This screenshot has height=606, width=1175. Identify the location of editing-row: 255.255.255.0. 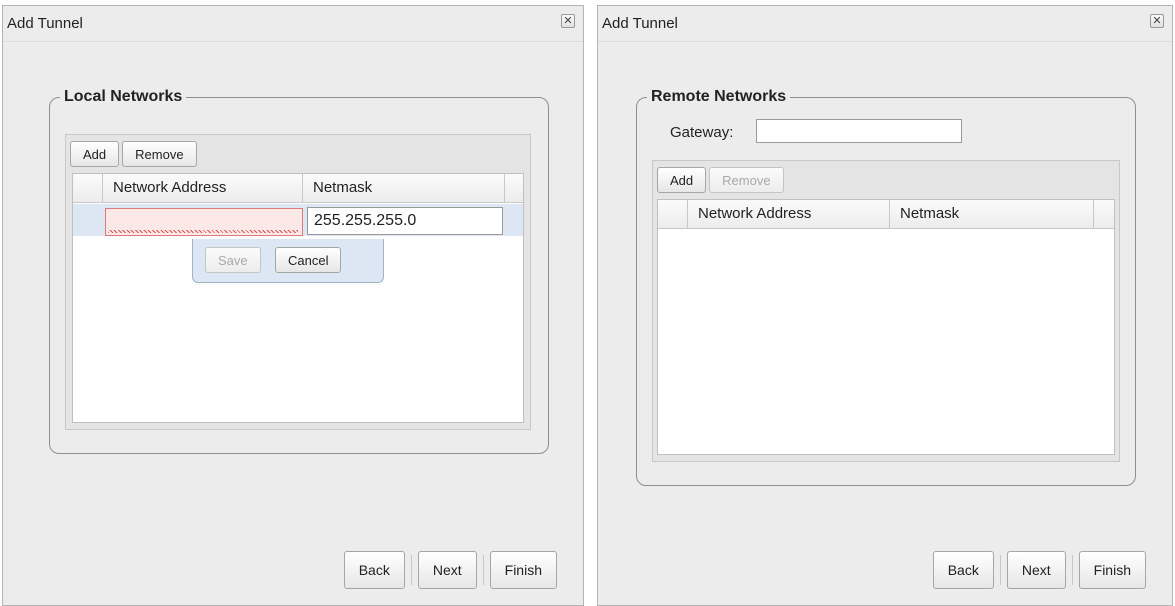
(298, 220).